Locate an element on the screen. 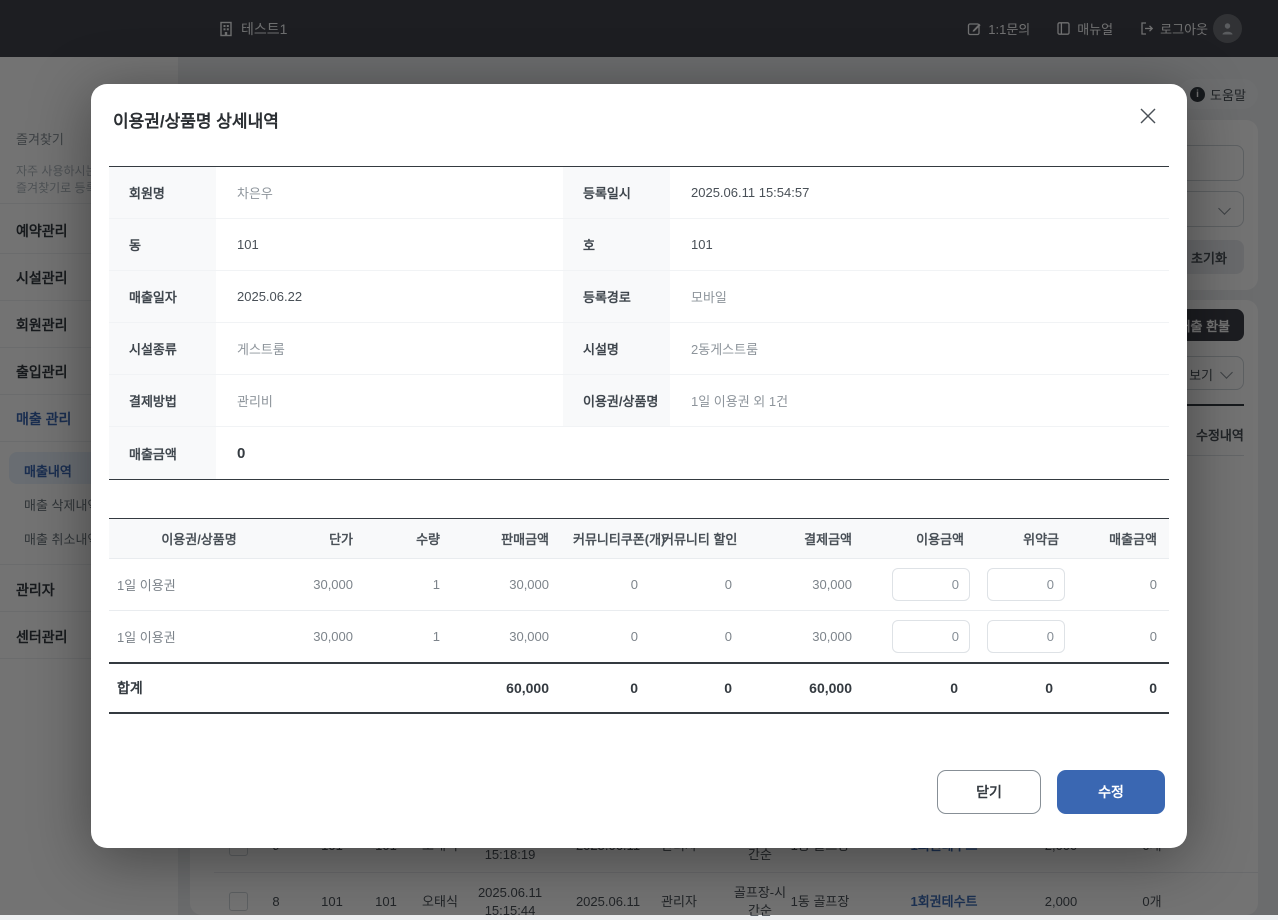  close-icon is located at coordinates (1148, 116).